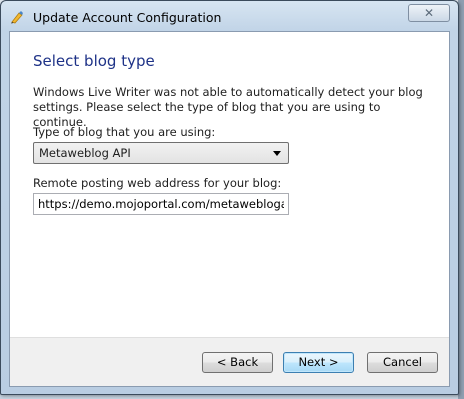 The height and width of the screenshot is (399, 464). What do you see at coordinates (229, 337) in the screenshot?
I see `footer-divider` at bounding box center [229, 337].